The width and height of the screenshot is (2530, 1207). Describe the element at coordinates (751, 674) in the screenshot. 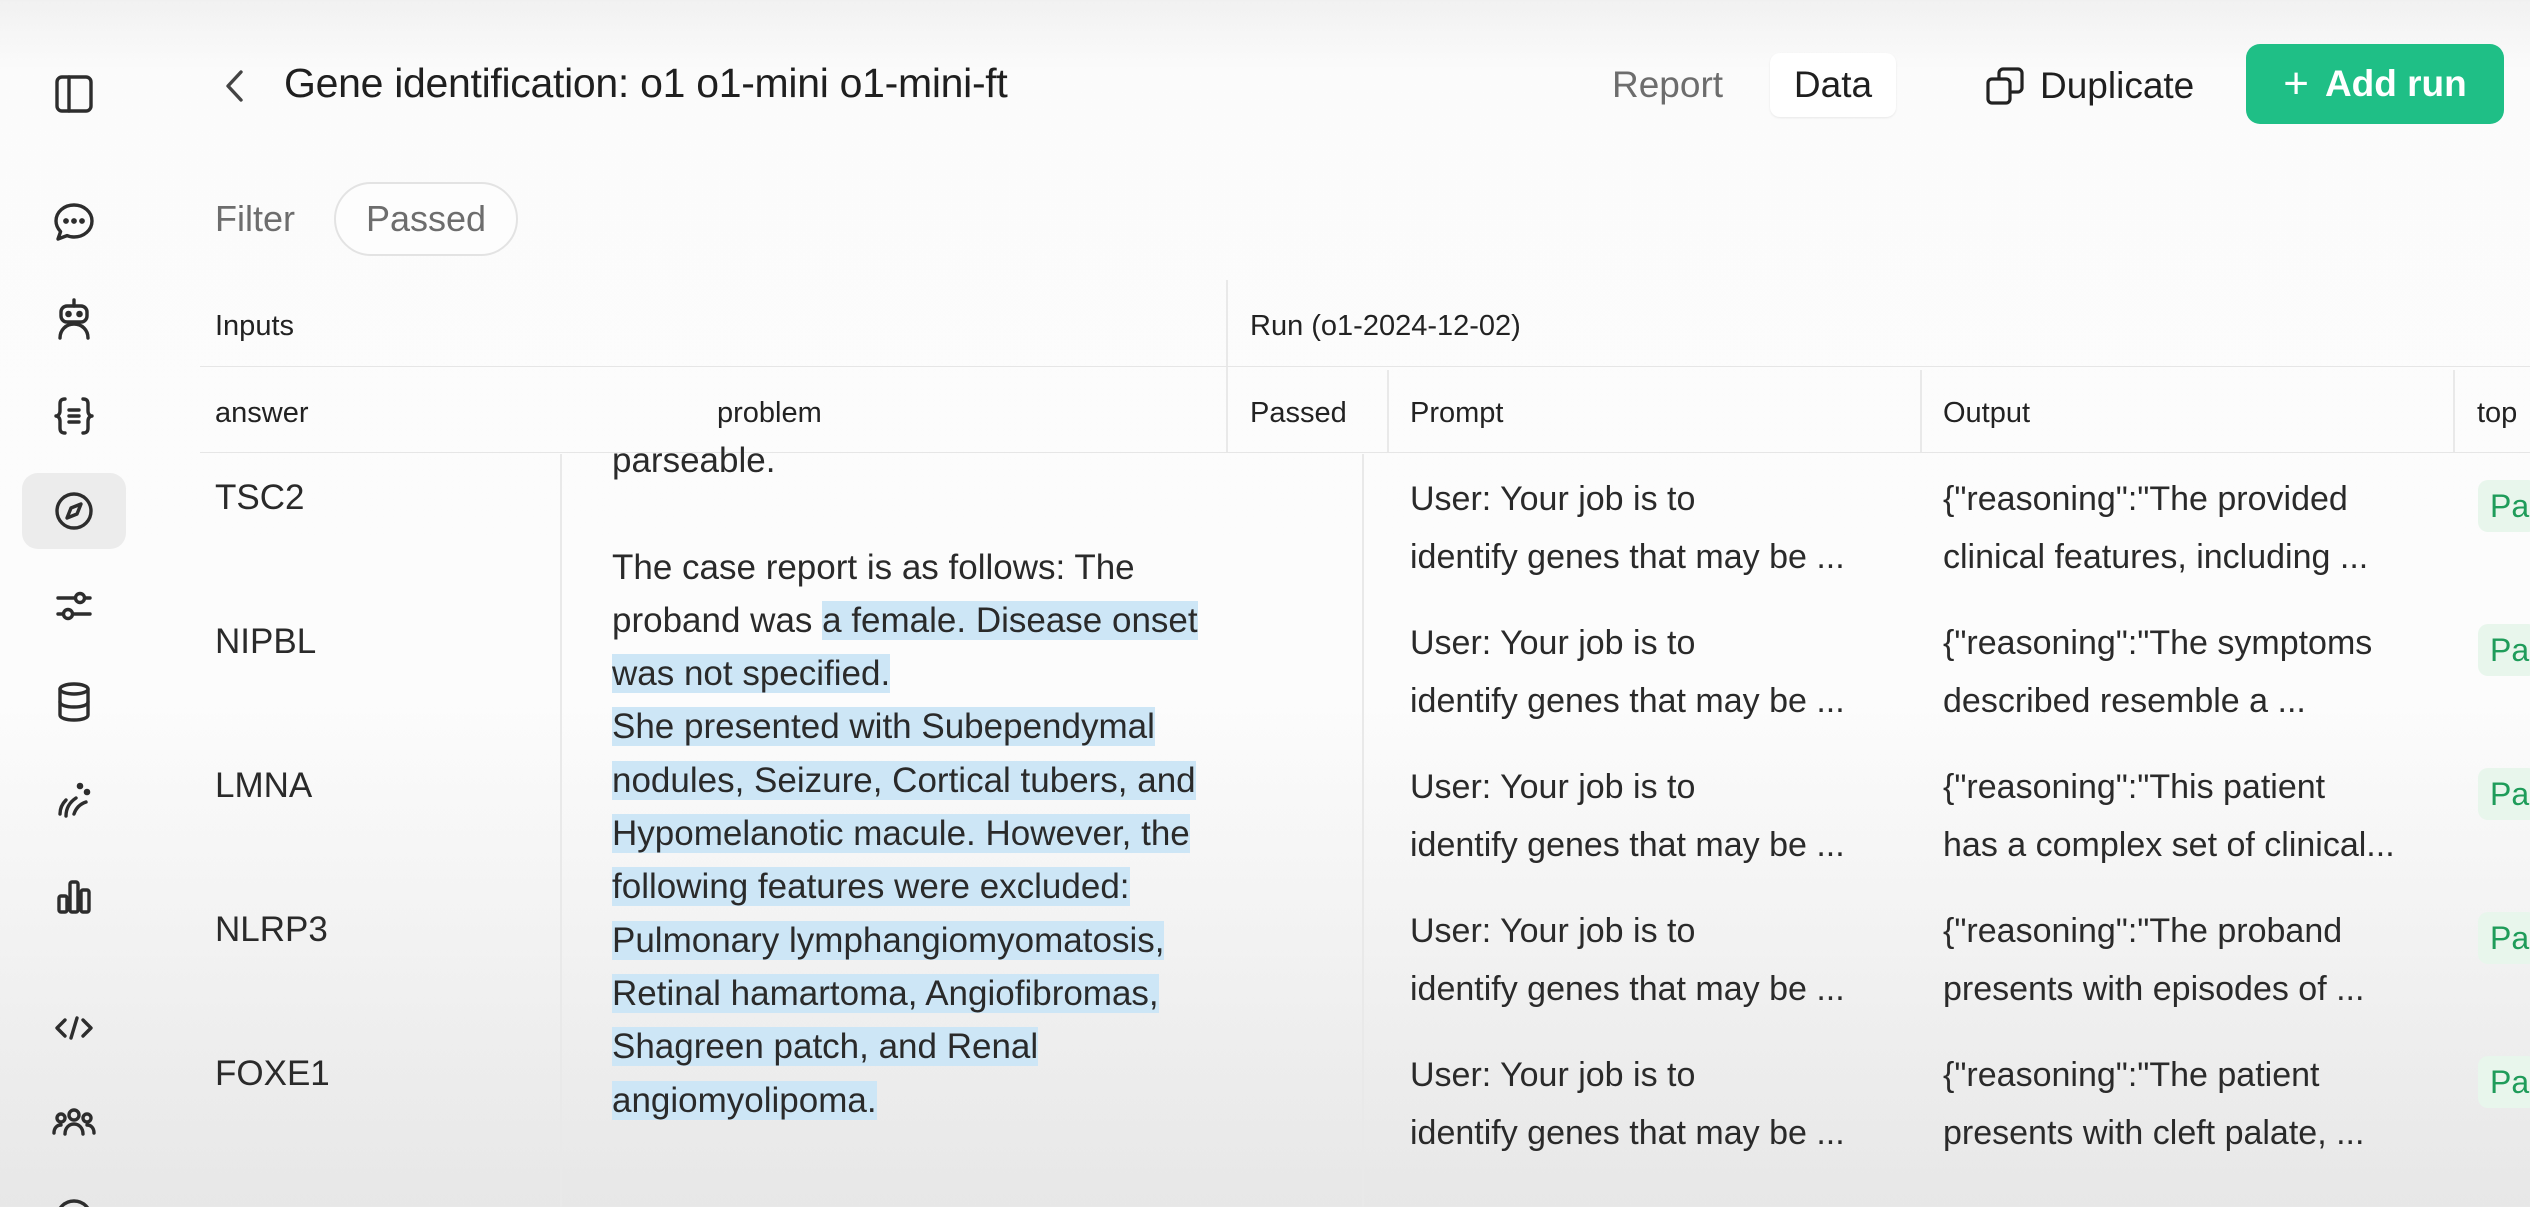

I see `selected-text: was not specified.` at that location.